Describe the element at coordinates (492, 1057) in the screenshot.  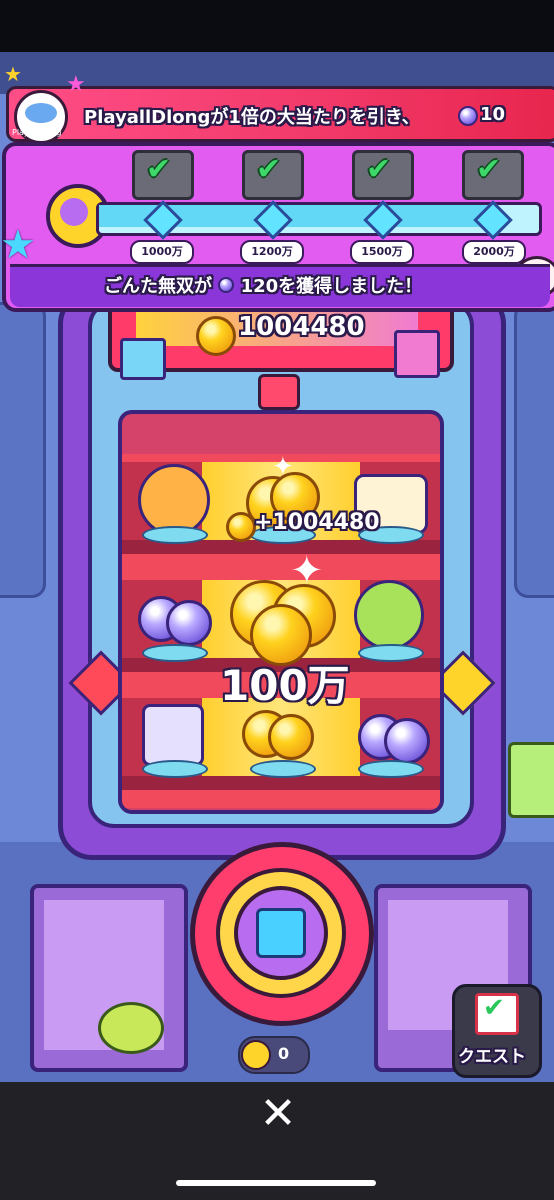
I see `quest-button-label: クエスト` at that location.